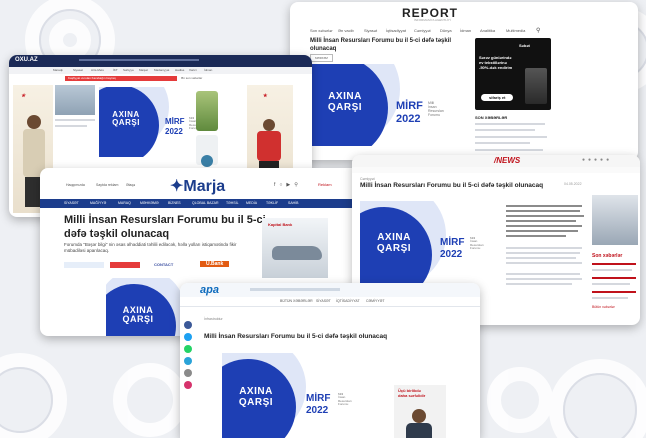  What do you see at coordinates (296, 301) in the screenshot?
I see `nav-item: BÜTÜN XƏBƏRLƏR` at bounding box center [296, 301].